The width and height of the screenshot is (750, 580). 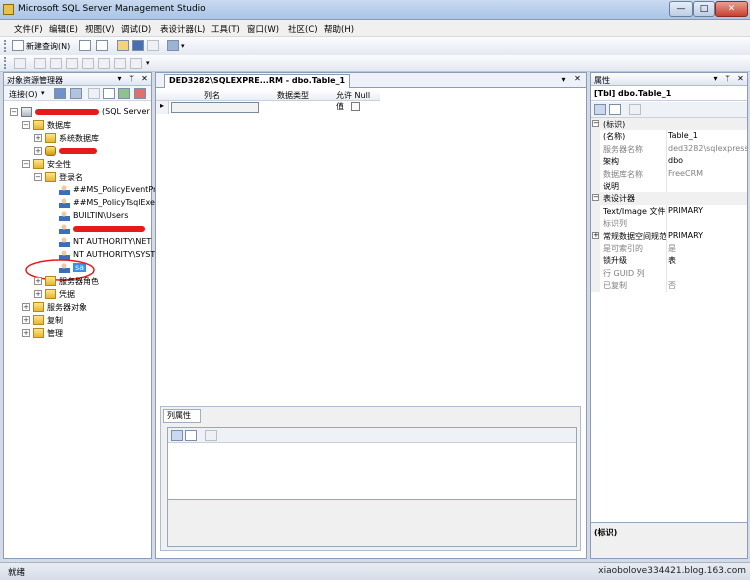 I want to click on activity-monitor-icon, so click(x=173, y=45).